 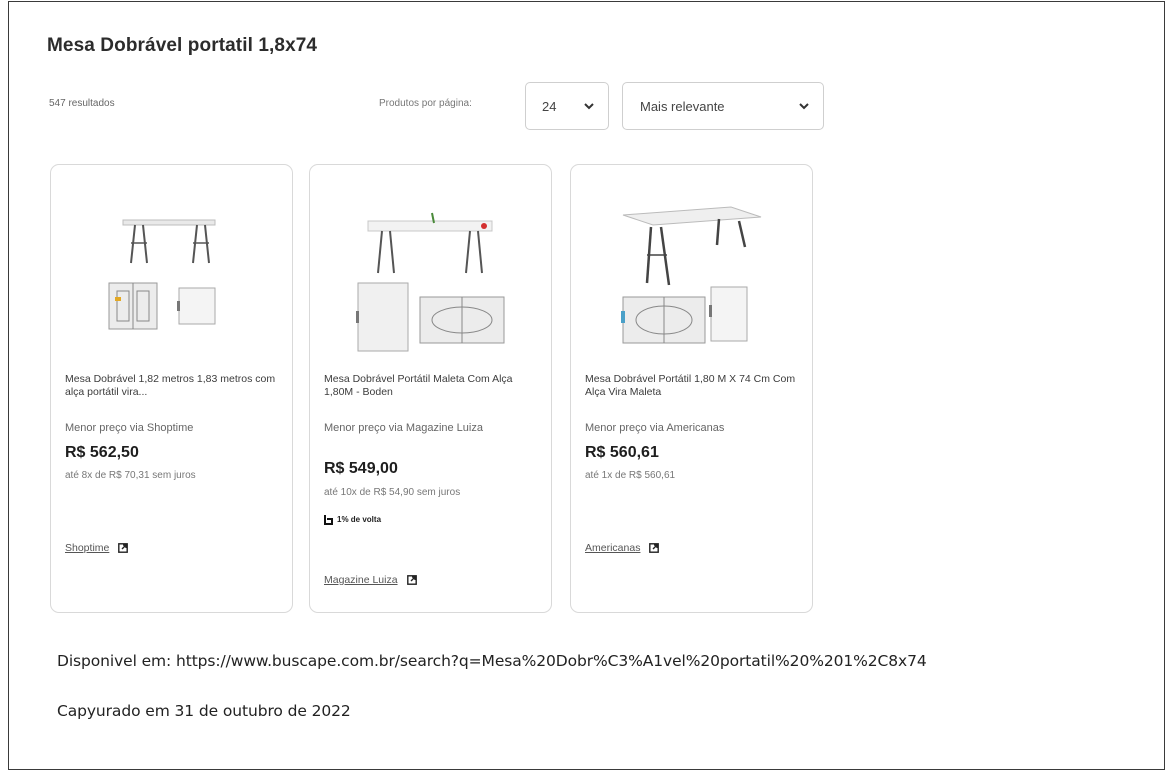 I want to click on store-link: Americanas, so click(x=622, y=548).